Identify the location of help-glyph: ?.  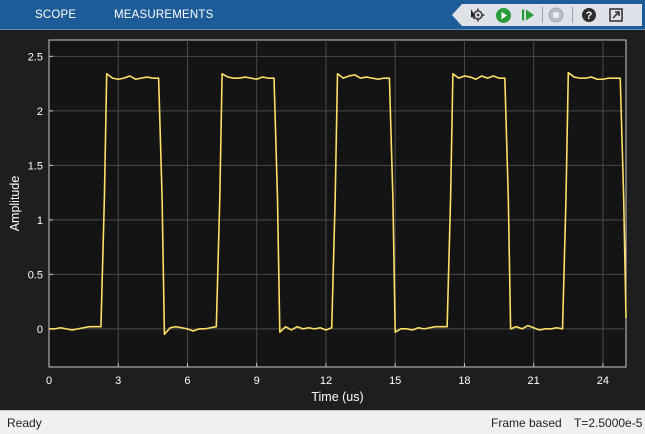
(589, 16).